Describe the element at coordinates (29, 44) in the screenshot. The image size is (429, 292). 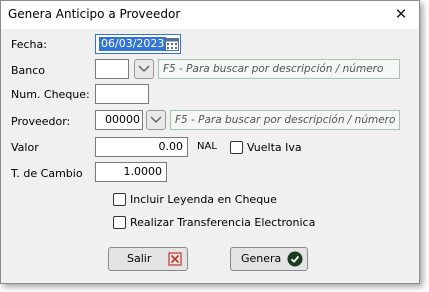
I see `fecha-label: Fecha:` at that location.